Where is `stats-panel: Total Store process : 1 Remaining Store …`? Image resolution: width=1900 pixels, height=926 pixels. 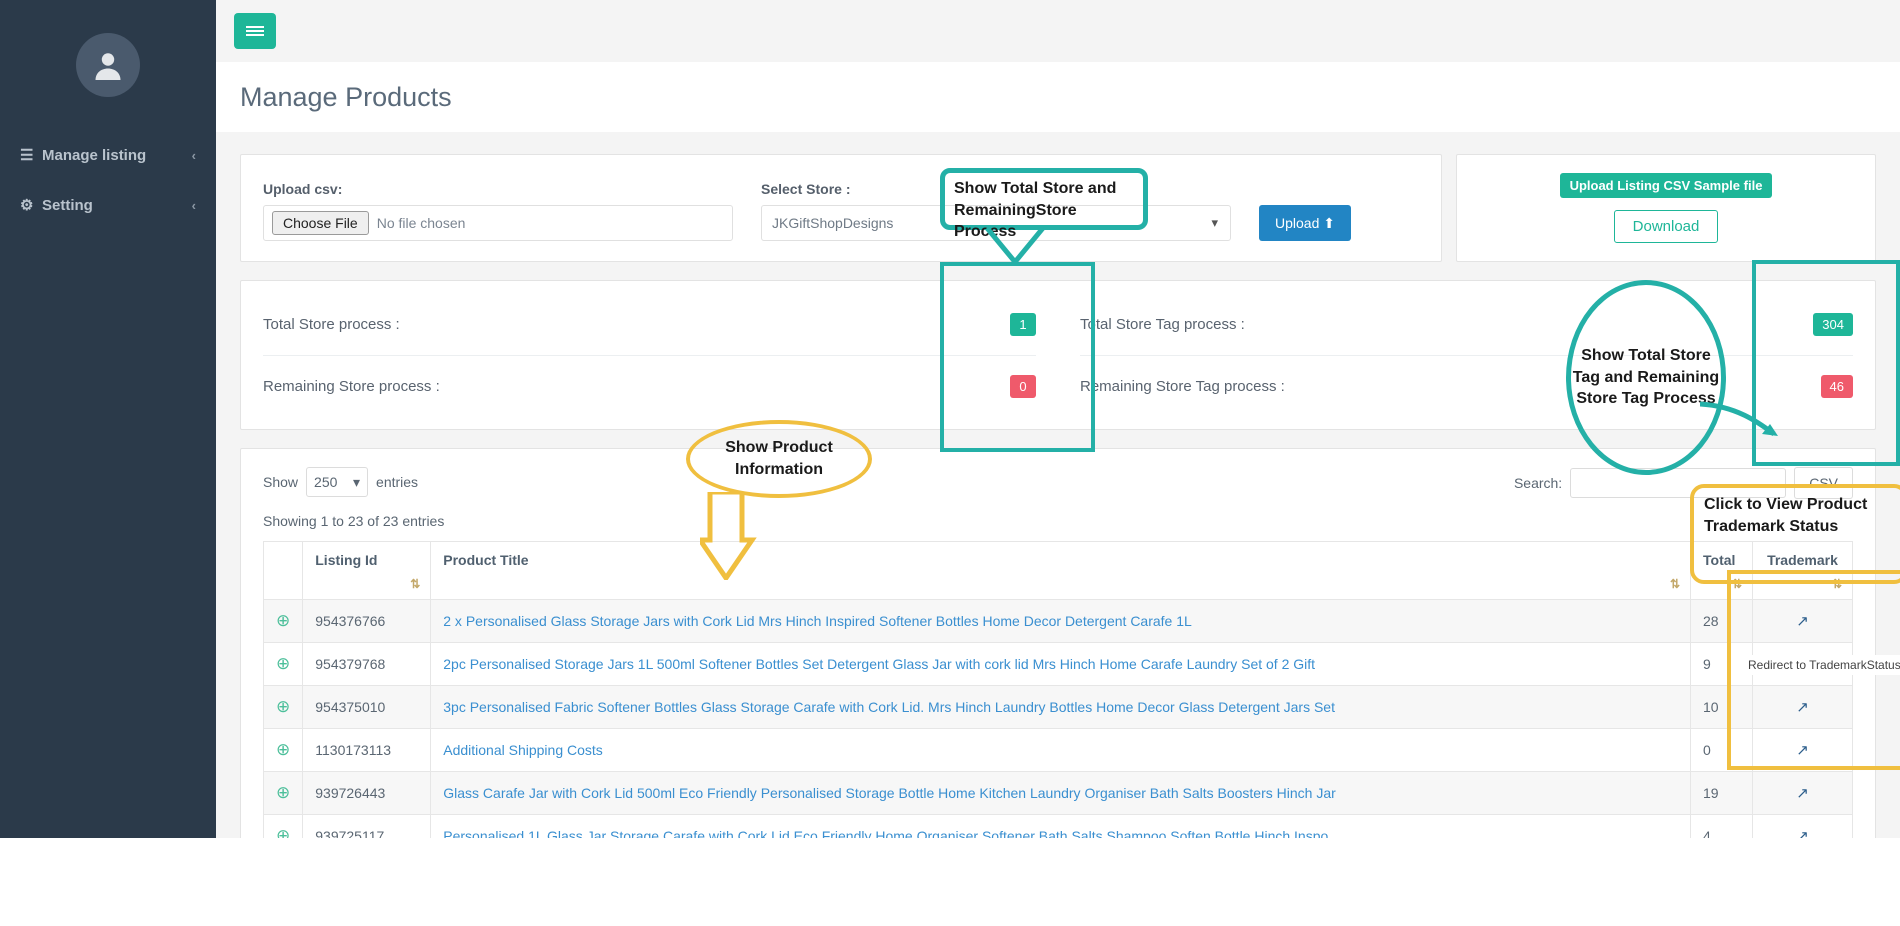
stats-panel: Total Store process : 1 Remaining Store … is located at coordinates (1058, 355).